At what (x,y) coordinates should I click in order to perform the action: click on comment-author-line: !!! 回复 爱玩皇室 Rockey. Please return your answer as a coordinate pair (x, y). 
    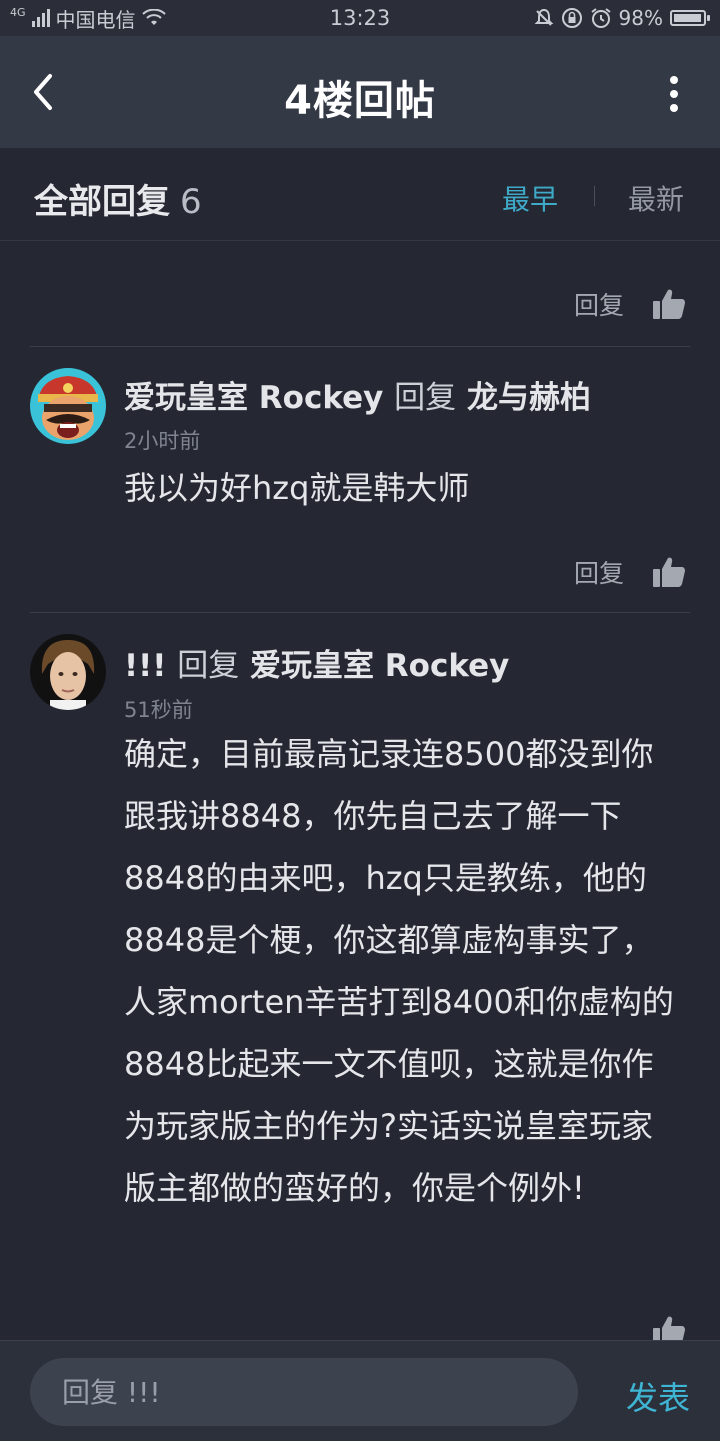
    Looking at the image, I should click on (316, 662).